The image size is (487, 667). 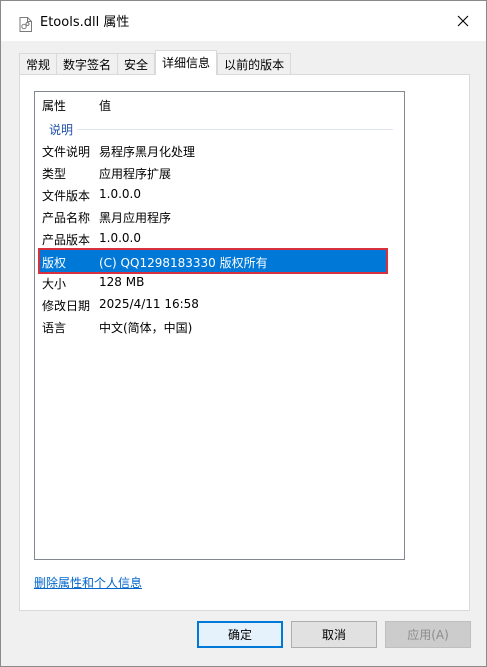 What do you see at coordinates (54, 174) in the screenshot?
I see `property-name: 类型` at bounding box center [54, 174].